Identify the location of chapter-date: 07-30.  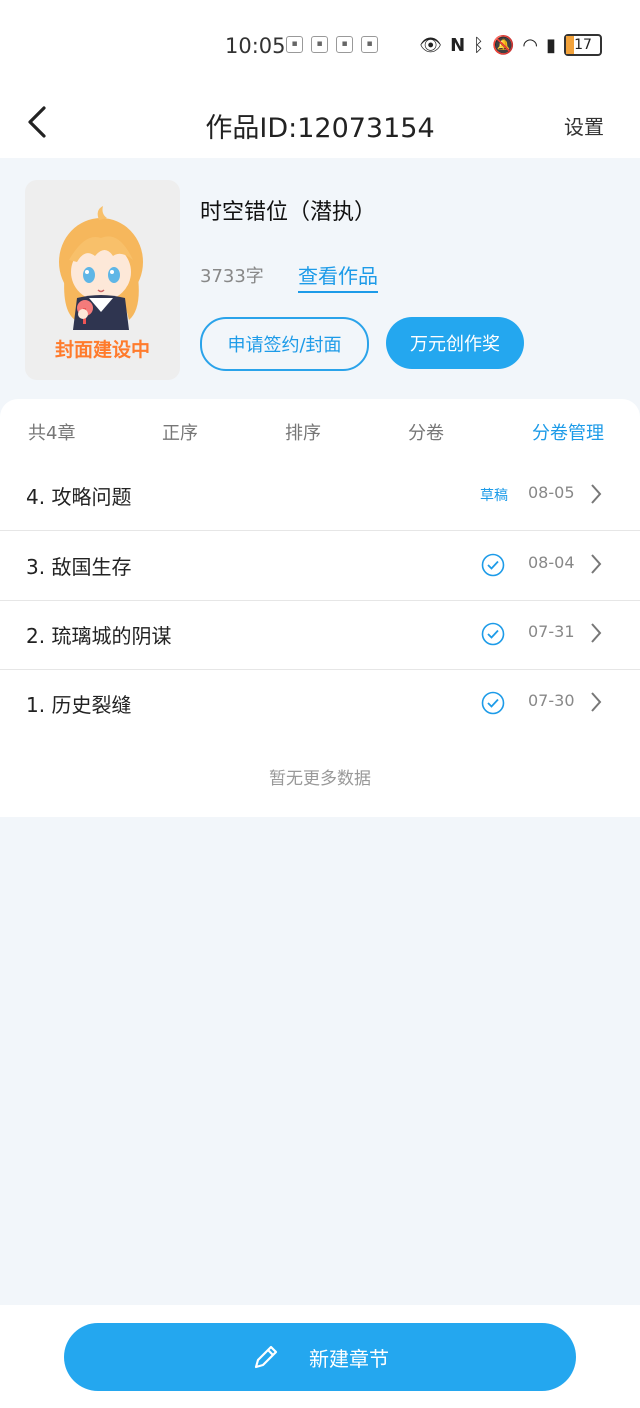
(551, 700).